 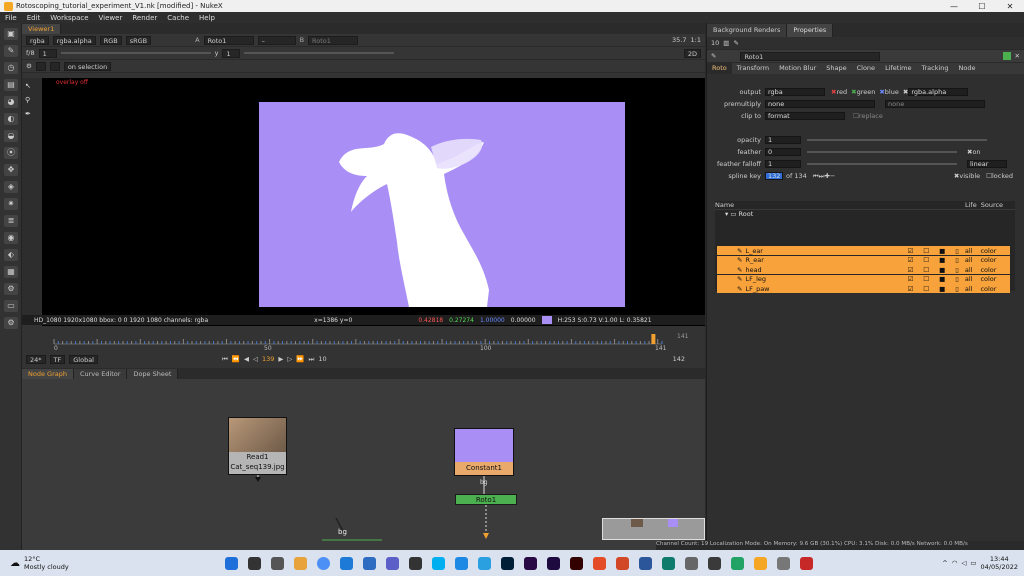 I want to click on key-remove-icon: −, so click(x=832, y=176).